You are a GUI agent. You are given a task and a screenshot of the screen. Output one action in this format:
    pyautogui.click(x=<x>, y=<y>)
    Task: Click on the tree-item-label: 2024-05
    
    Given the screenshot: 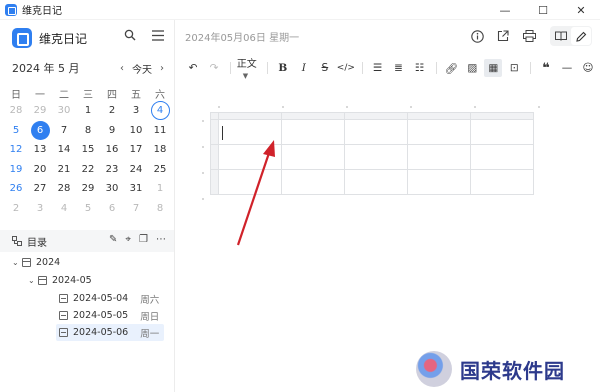 What is the action you would take?
    pyautogui.click(x=72, y=280)
    